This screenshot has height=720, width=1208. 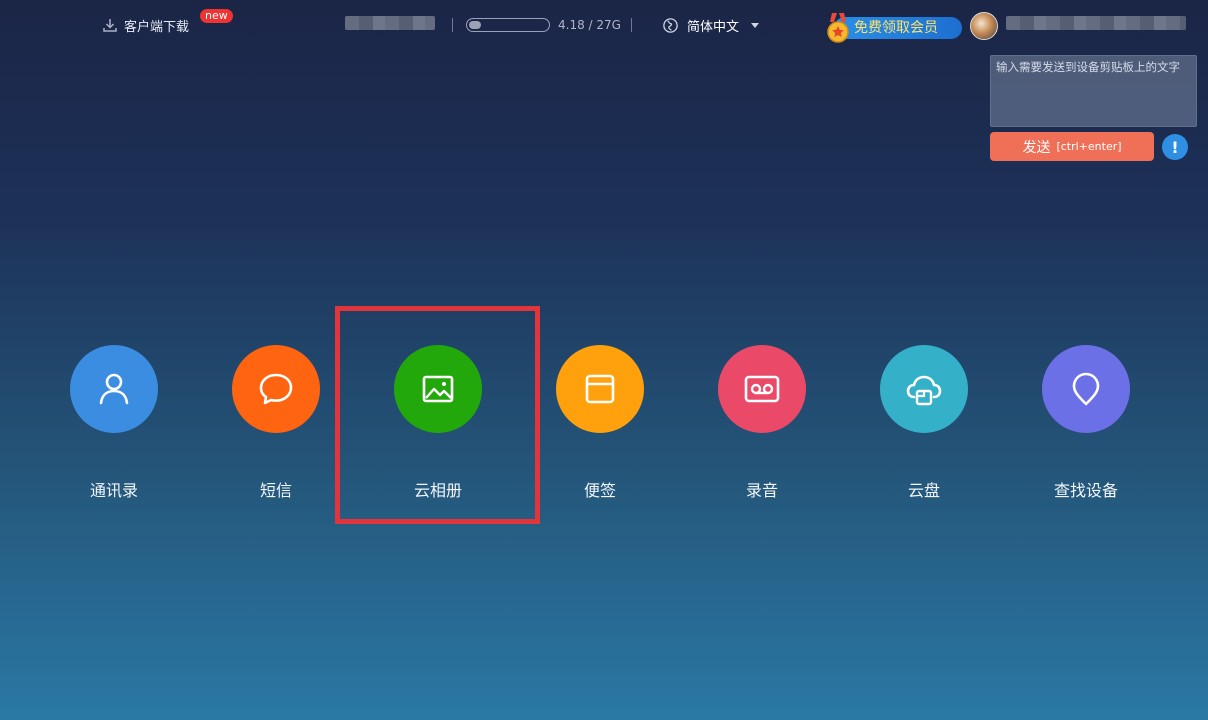 I want to click on app-contacts: 通讯录, so click(x=114, y=425).